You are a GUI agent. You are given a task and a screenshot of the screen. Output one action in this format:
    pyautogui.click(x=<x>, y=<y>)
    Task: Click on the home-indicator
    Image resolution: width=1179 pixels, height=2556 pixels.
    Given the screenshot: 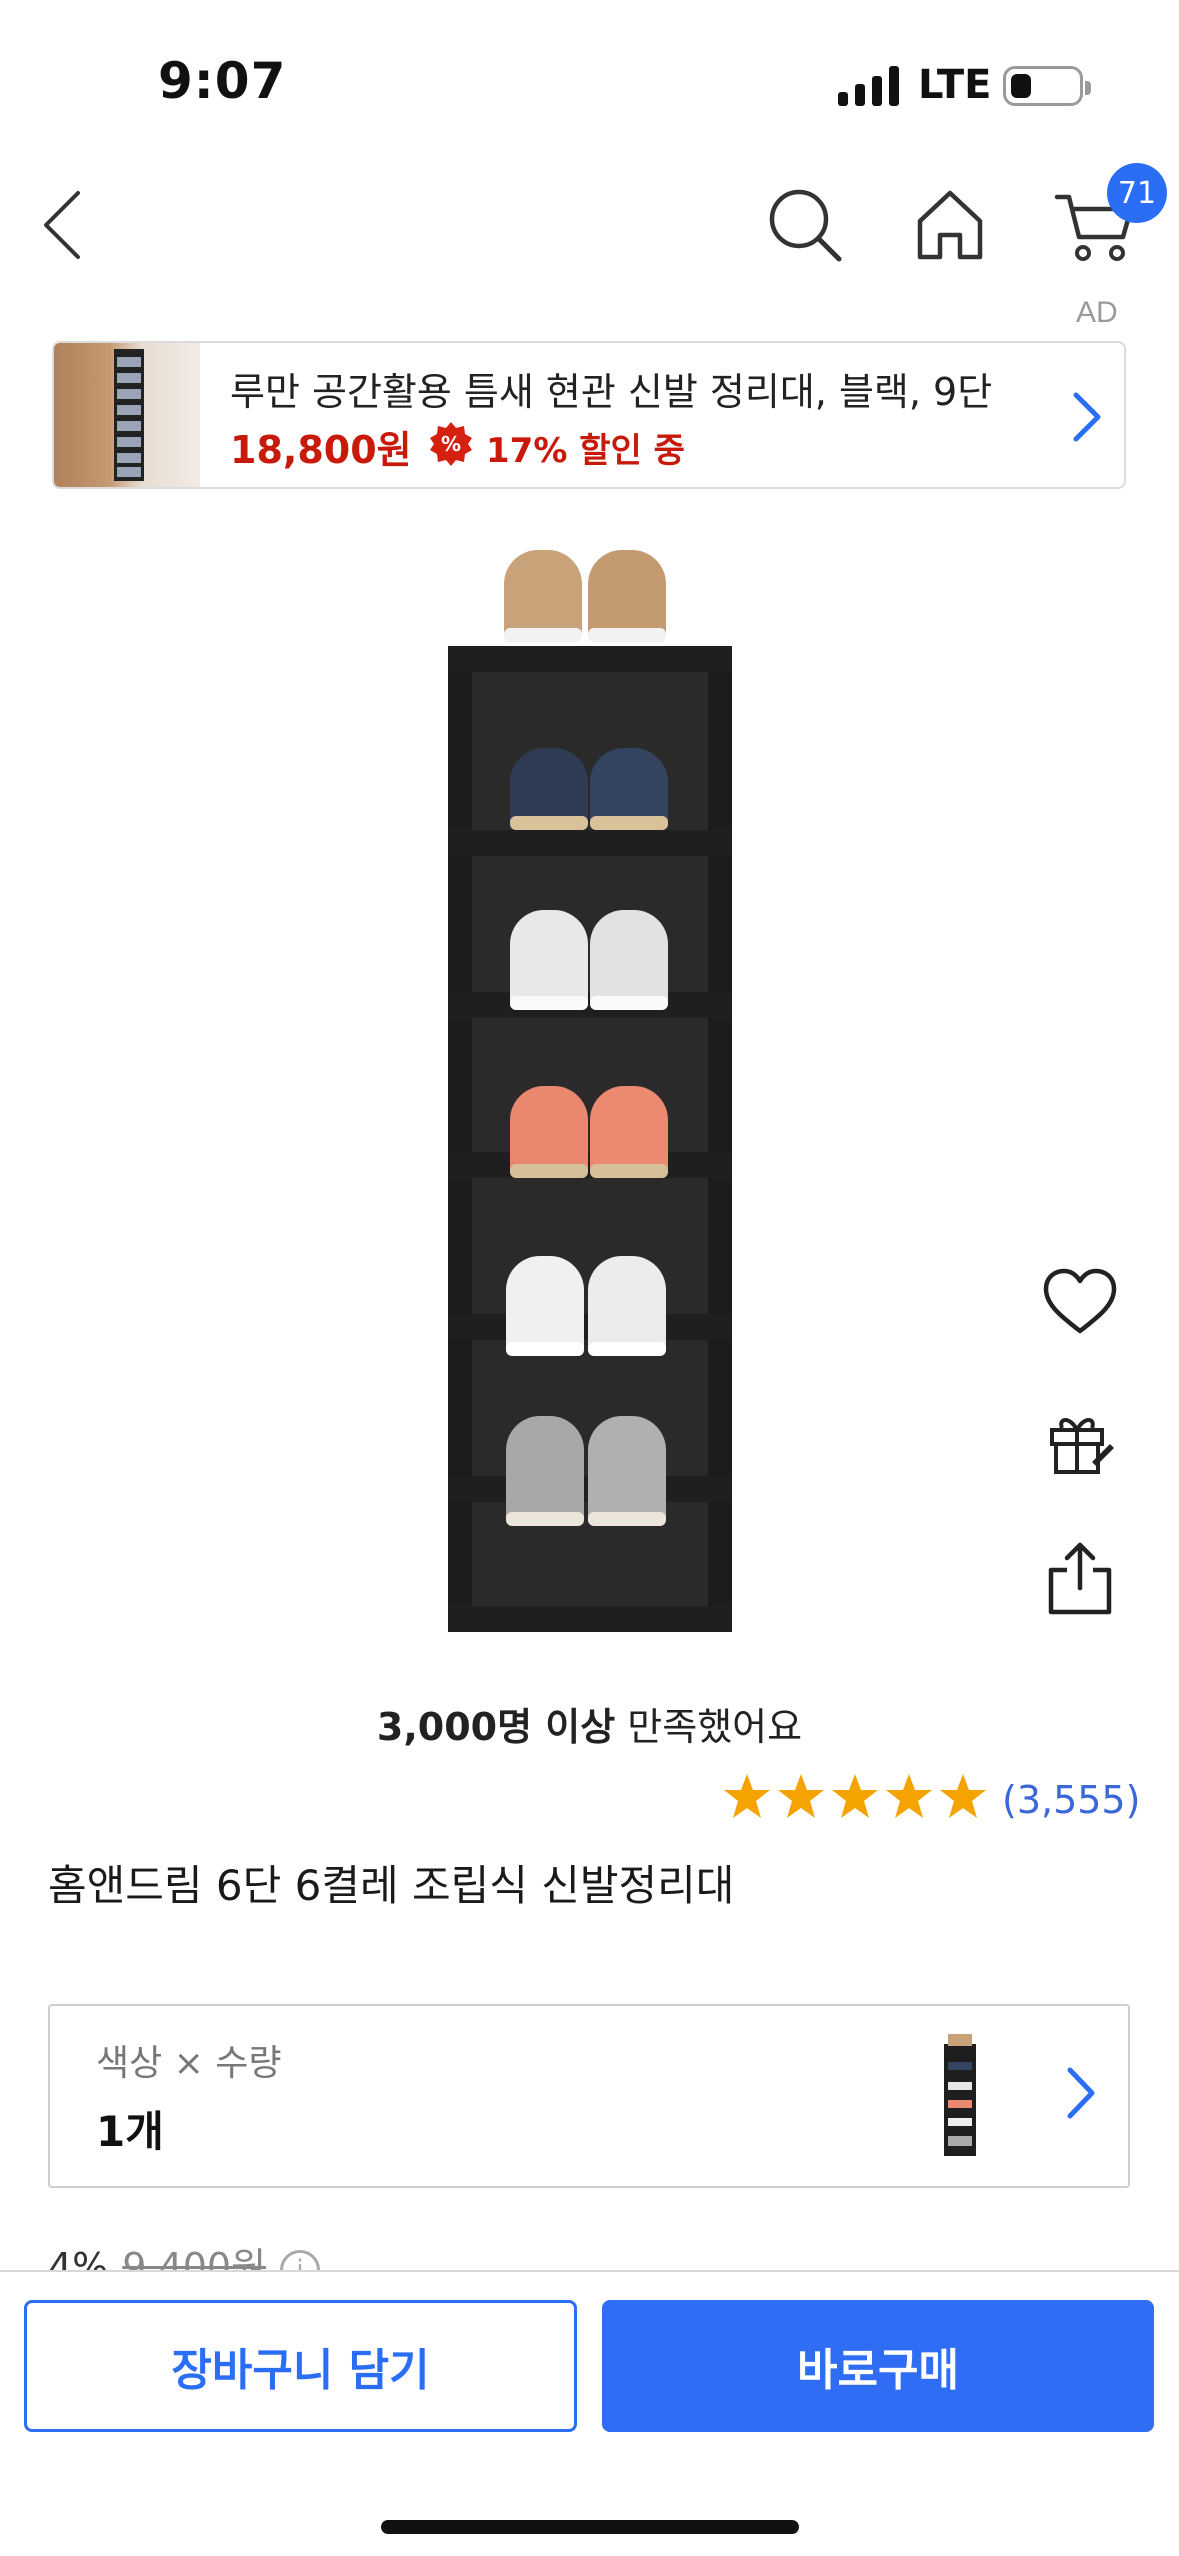 What is the action you would take?
    pyautogui.click(x=590, y=2527)
    